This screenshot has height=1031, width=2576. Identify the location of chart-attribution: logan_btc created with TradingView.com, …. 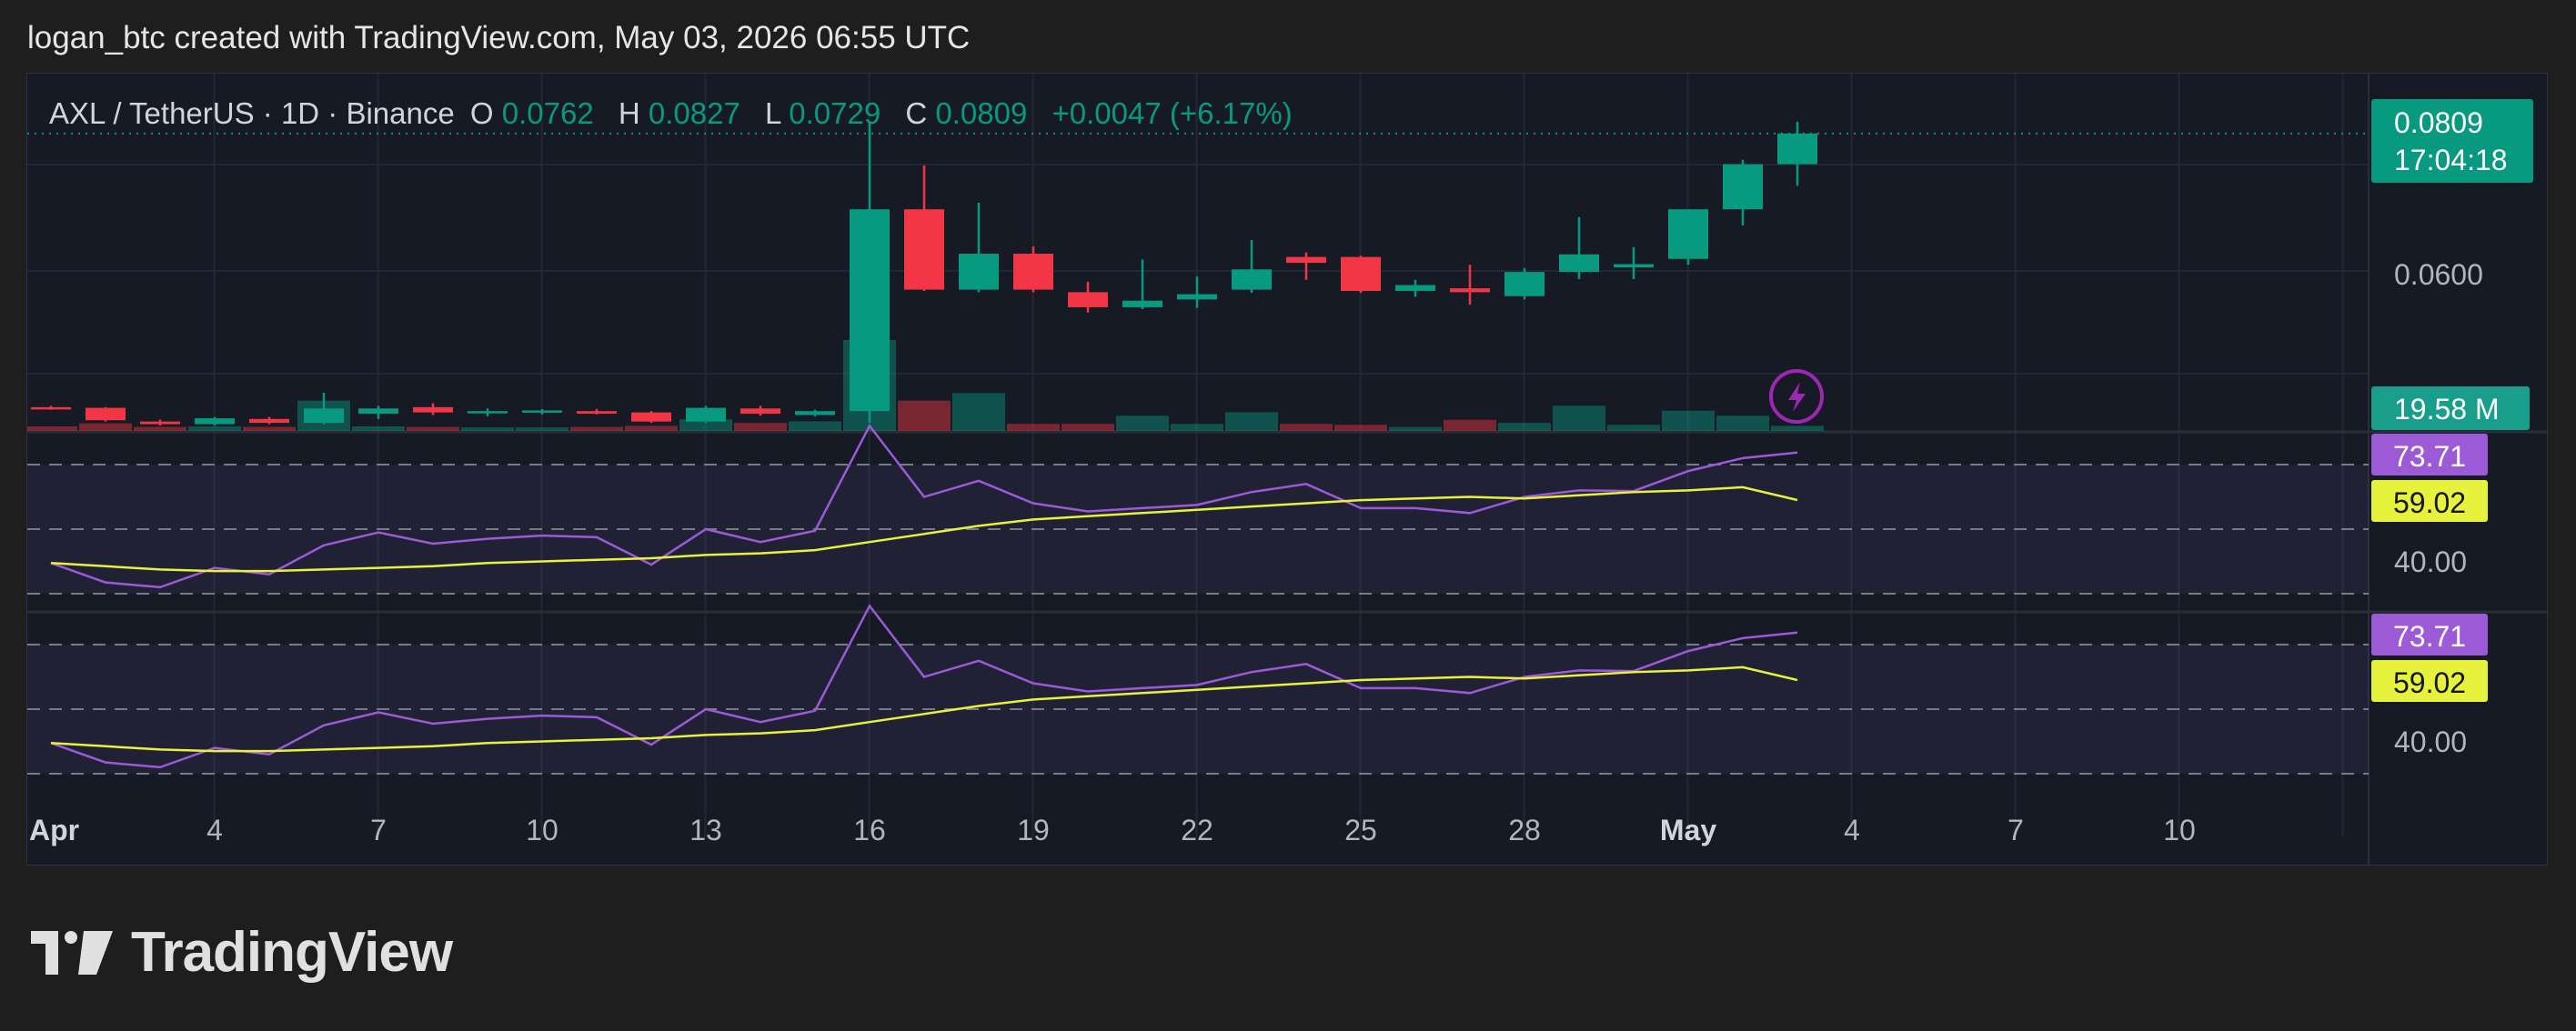
(499, 37).